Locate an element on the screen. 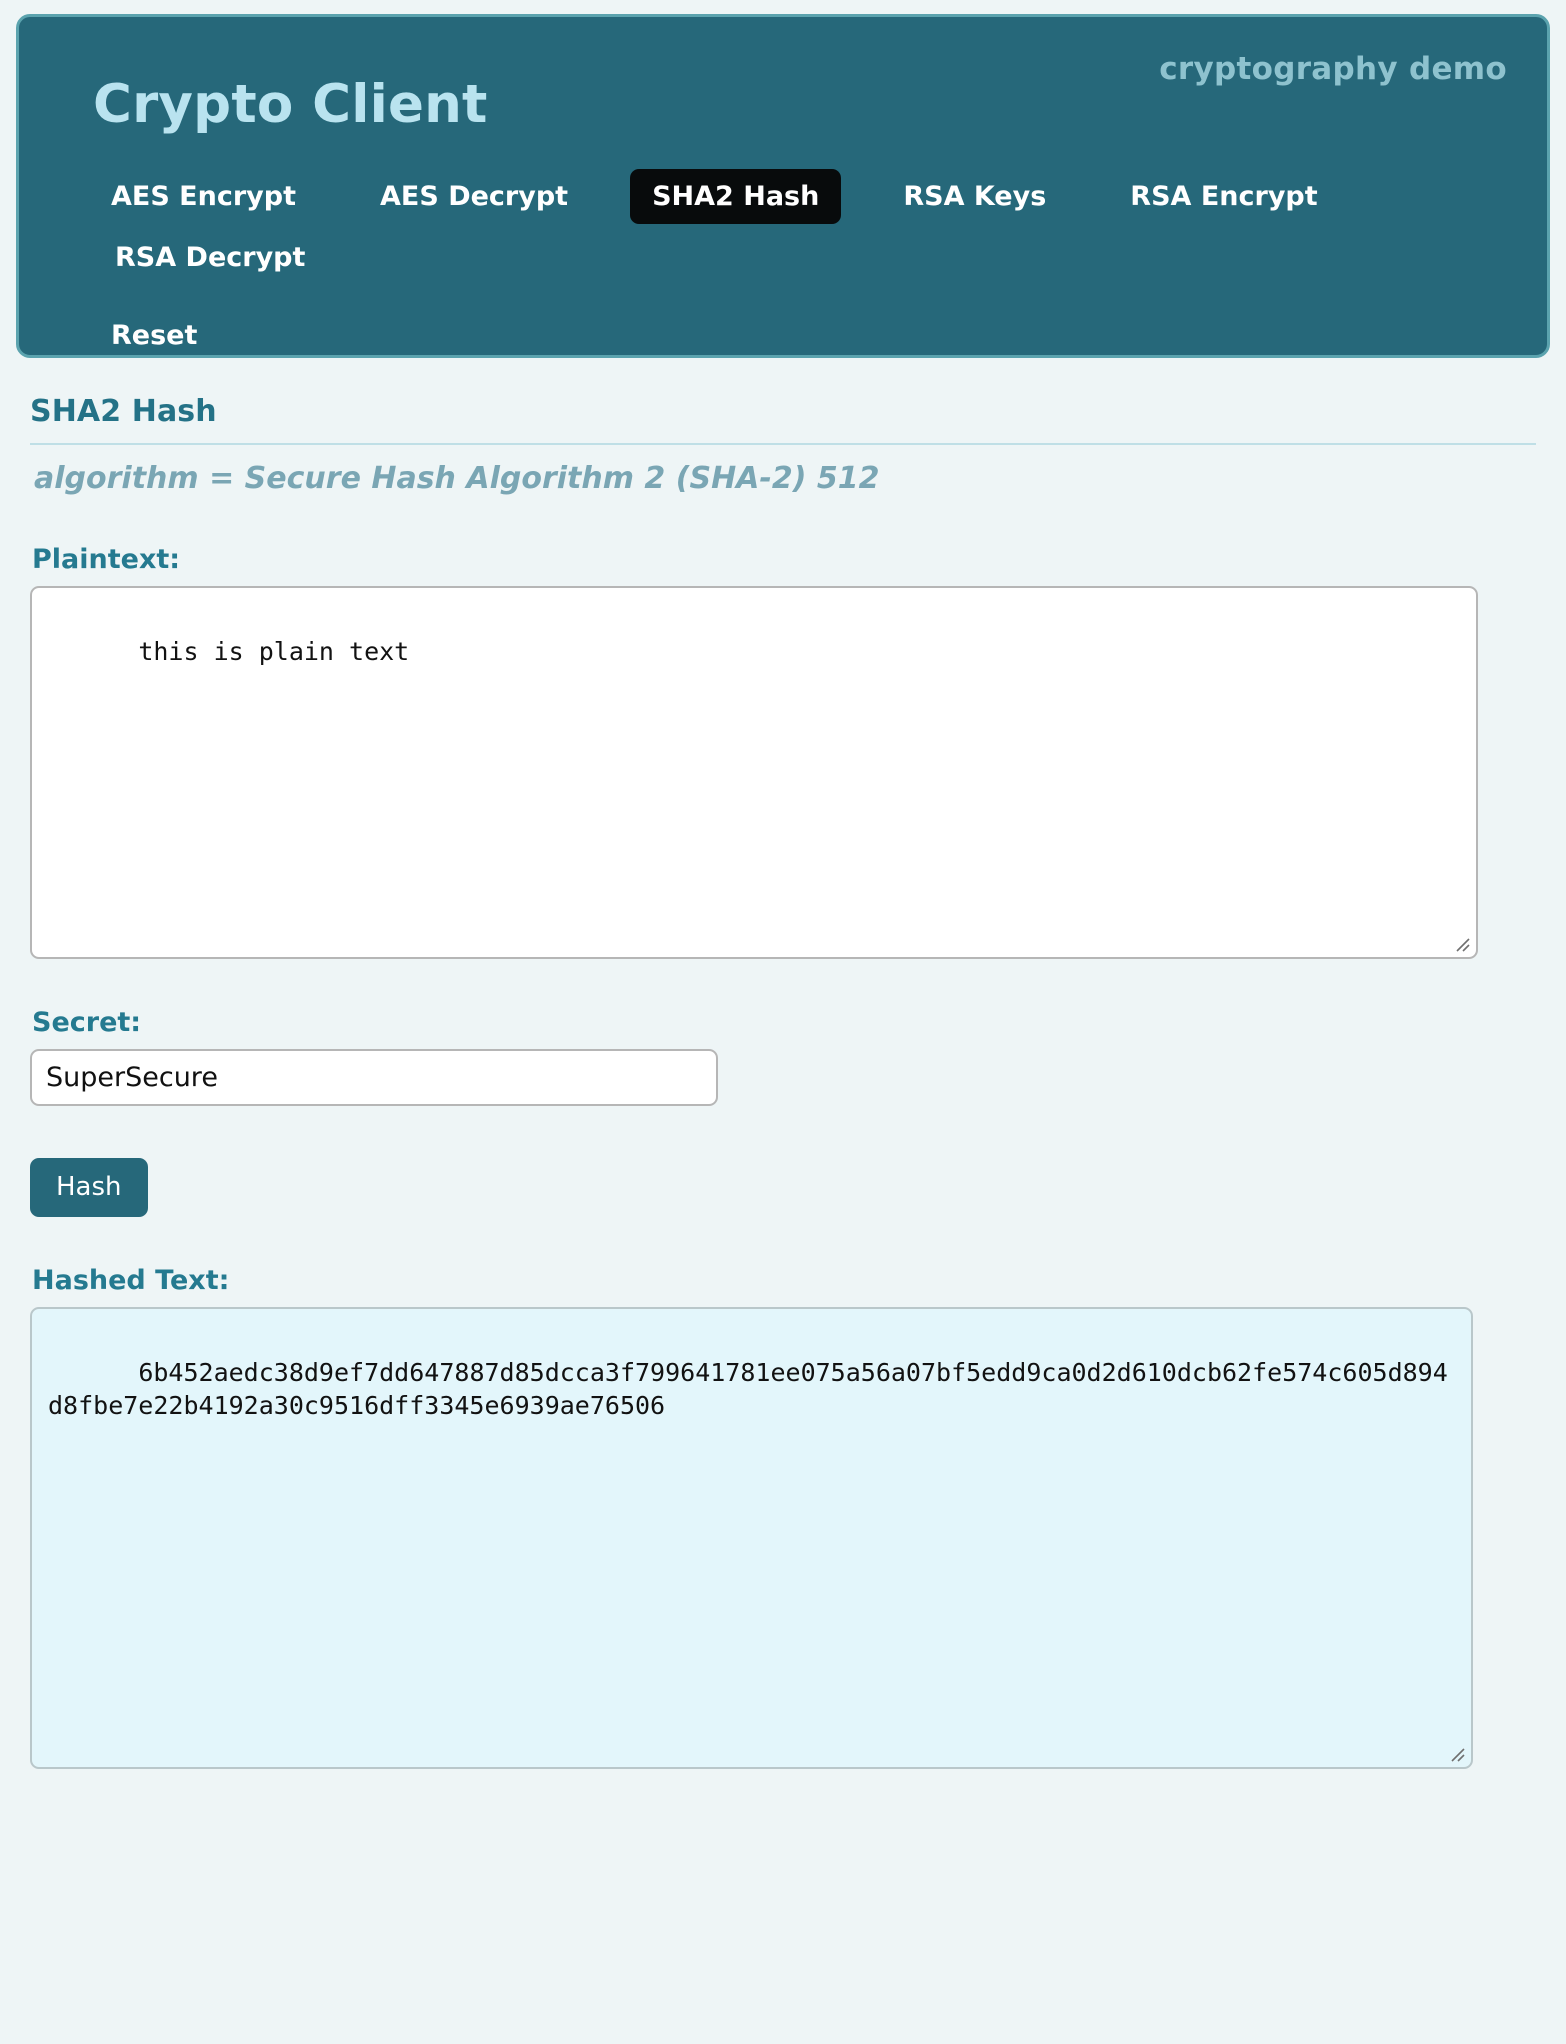  tab-aes-decrypt: AES Decrypt is located at coordinates (474, 197).